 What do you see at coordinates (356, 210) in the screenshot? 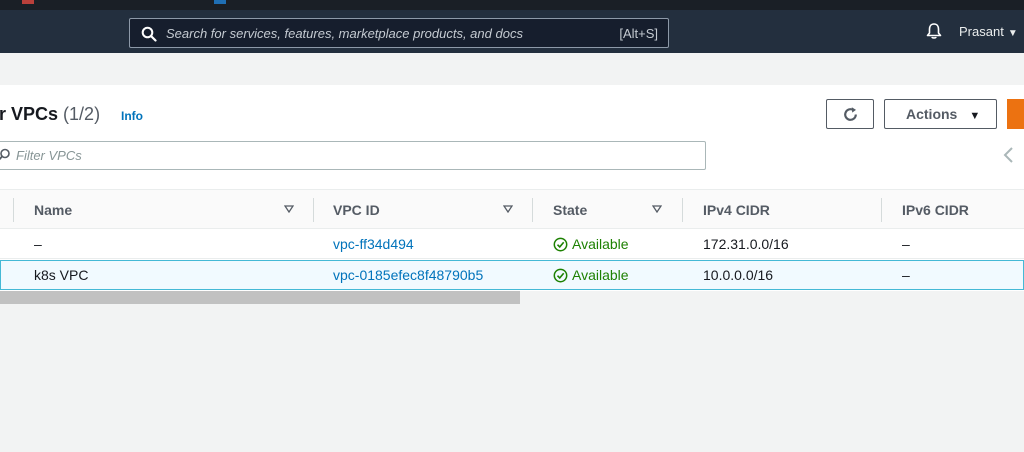
I see `column-header-vpc-id: VPC ID` at bounding box center [356, 210].